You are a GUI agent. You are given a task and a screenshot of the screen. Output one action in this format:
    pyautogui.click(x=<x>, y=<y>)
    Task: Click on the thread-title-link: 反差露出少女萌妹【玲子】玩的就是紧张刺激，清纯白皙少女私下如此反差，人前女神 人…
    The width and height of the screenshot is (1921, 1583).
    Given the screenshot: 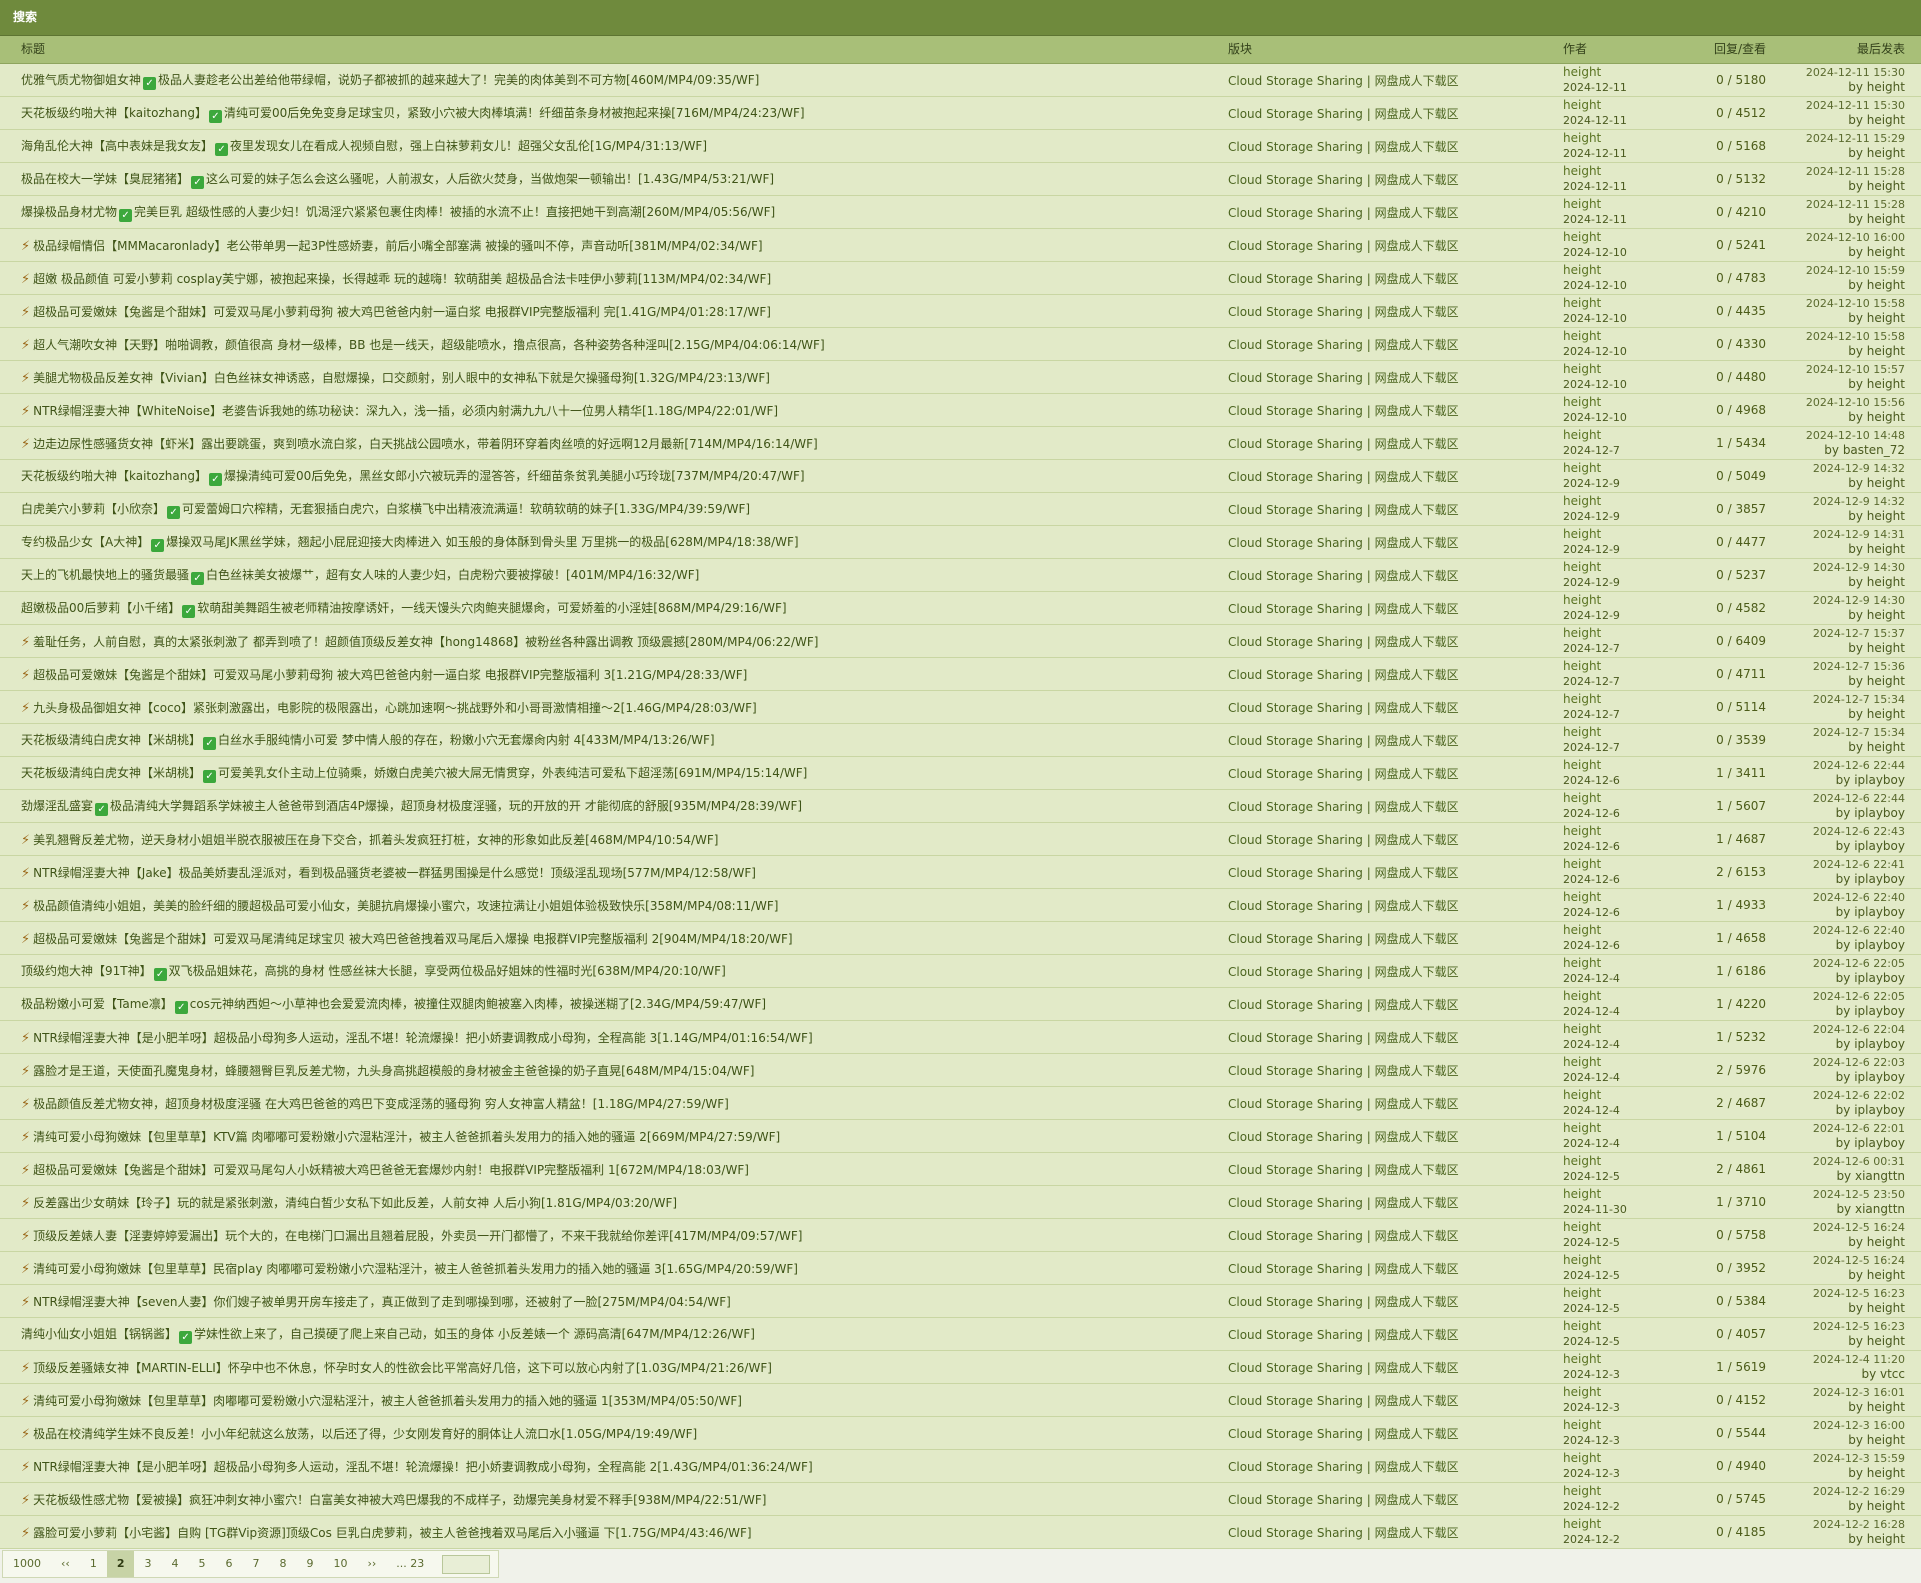 What is the action you would take?
    pyautogui.click(x=355, y=1203)
    